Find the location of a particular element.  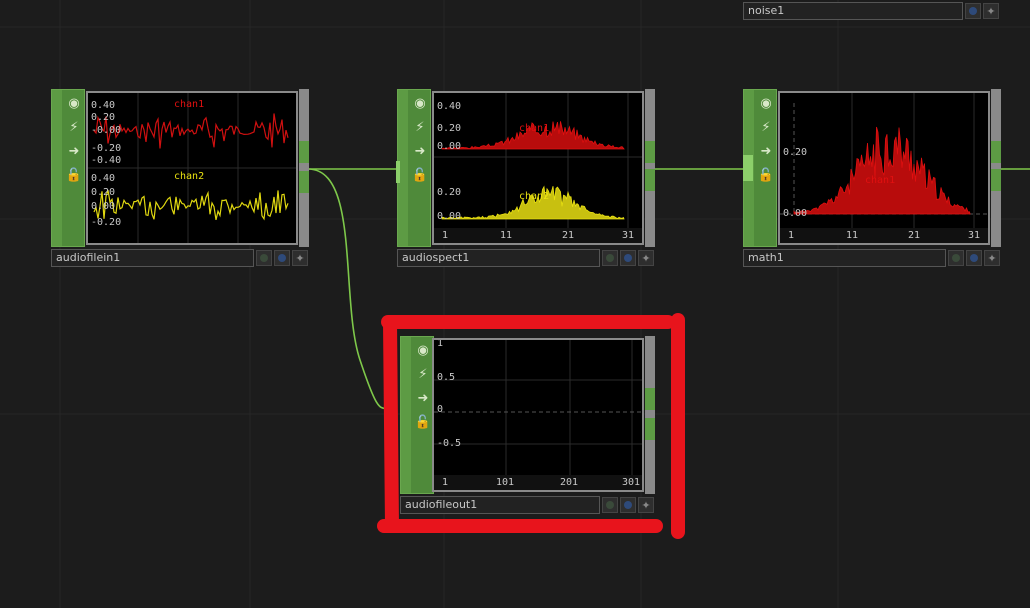

y-tick: -0.5 is located at coordinates (449, 443).